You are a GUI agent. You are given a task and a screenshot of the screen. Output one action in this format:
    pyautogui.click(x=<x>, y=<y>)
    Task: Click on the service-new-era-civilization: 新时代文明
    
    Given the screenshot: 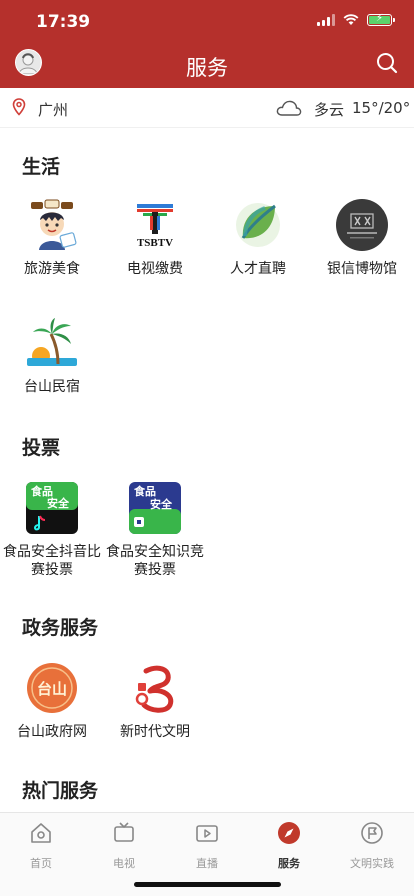 What is the action you would take?
    pyautogui.click(x=155, y=701)
    